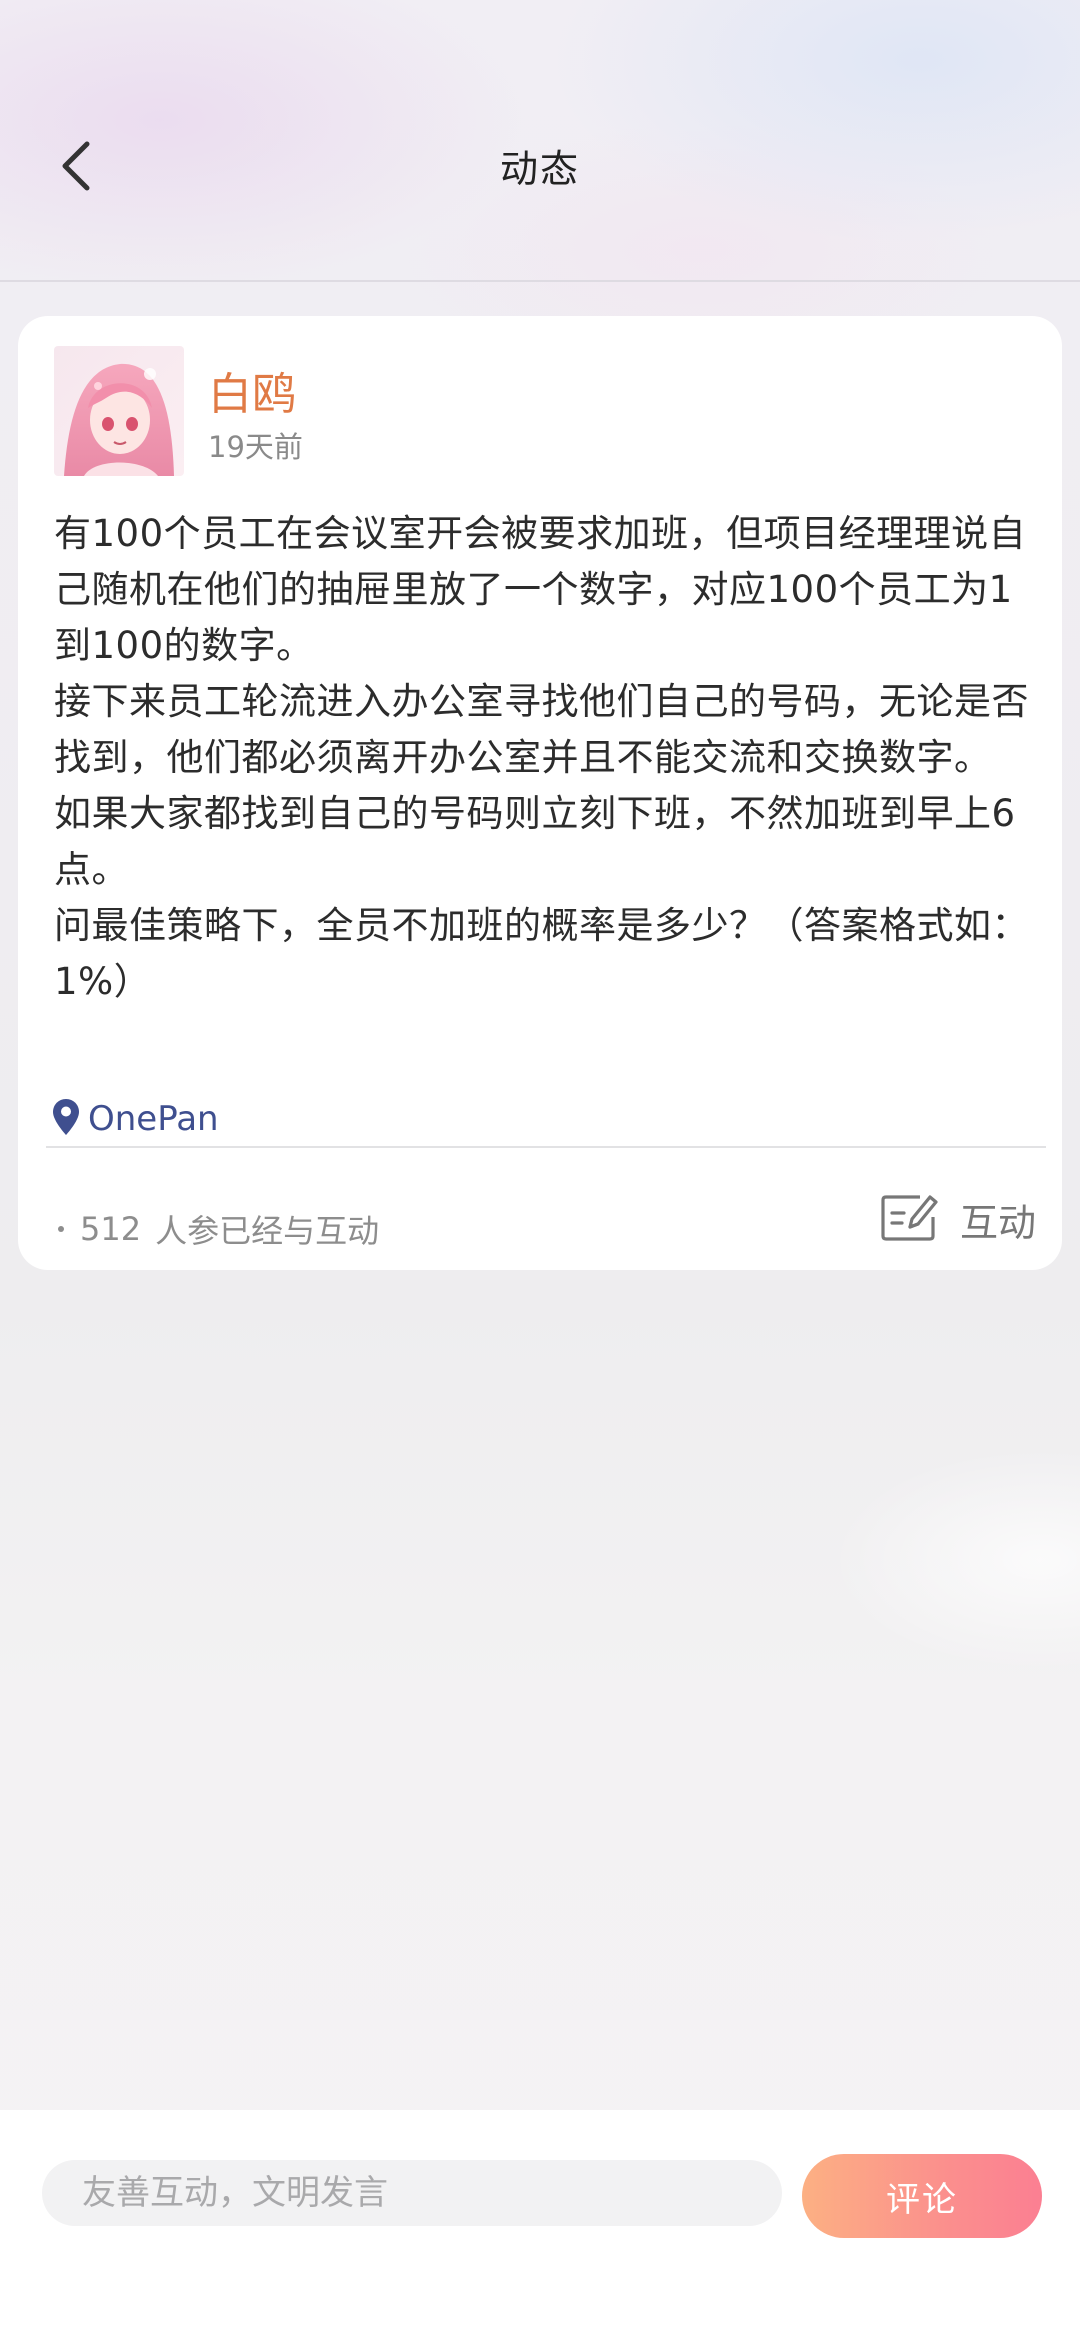  What do you see at coordinates (119, 411) in the screenshot?
I see `avatar` at bounding box center [119, 411].